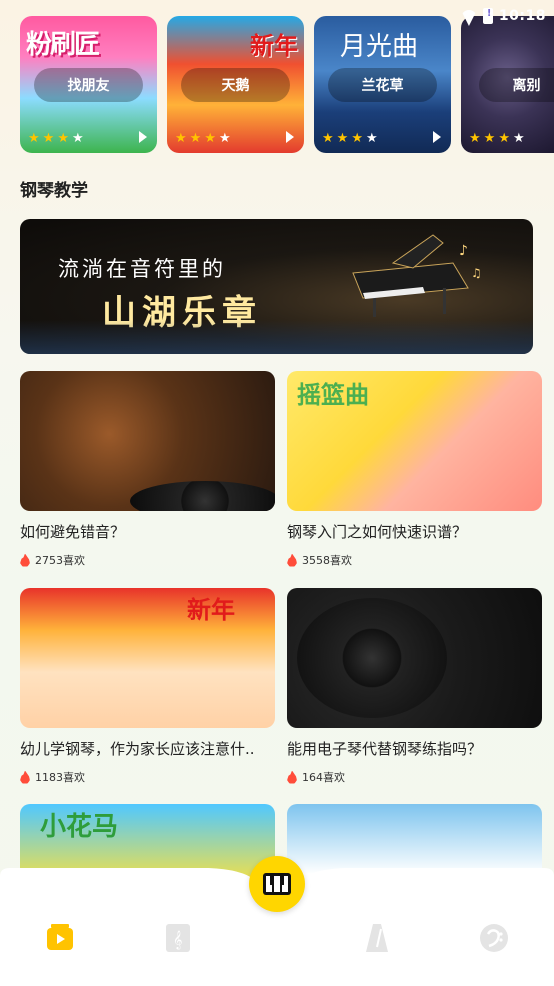  I want to click on status-time: 10:18, so click(522, 16).